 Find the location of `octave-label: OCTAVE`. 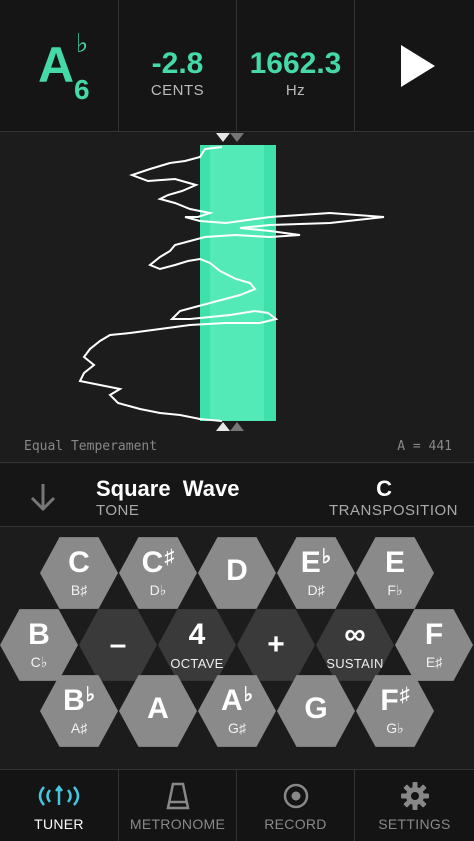

octave-label: OCTAVE is located at coordinates (197, 663).